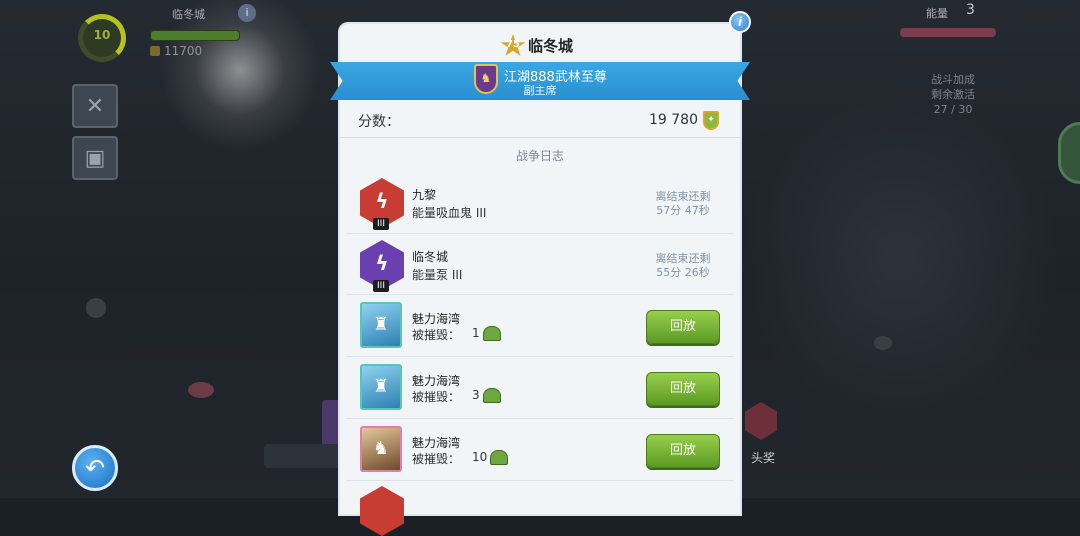 The height and width of the screenshot is (536, 1080). I want to click on destroyed-count: 10, so click(480, 457).